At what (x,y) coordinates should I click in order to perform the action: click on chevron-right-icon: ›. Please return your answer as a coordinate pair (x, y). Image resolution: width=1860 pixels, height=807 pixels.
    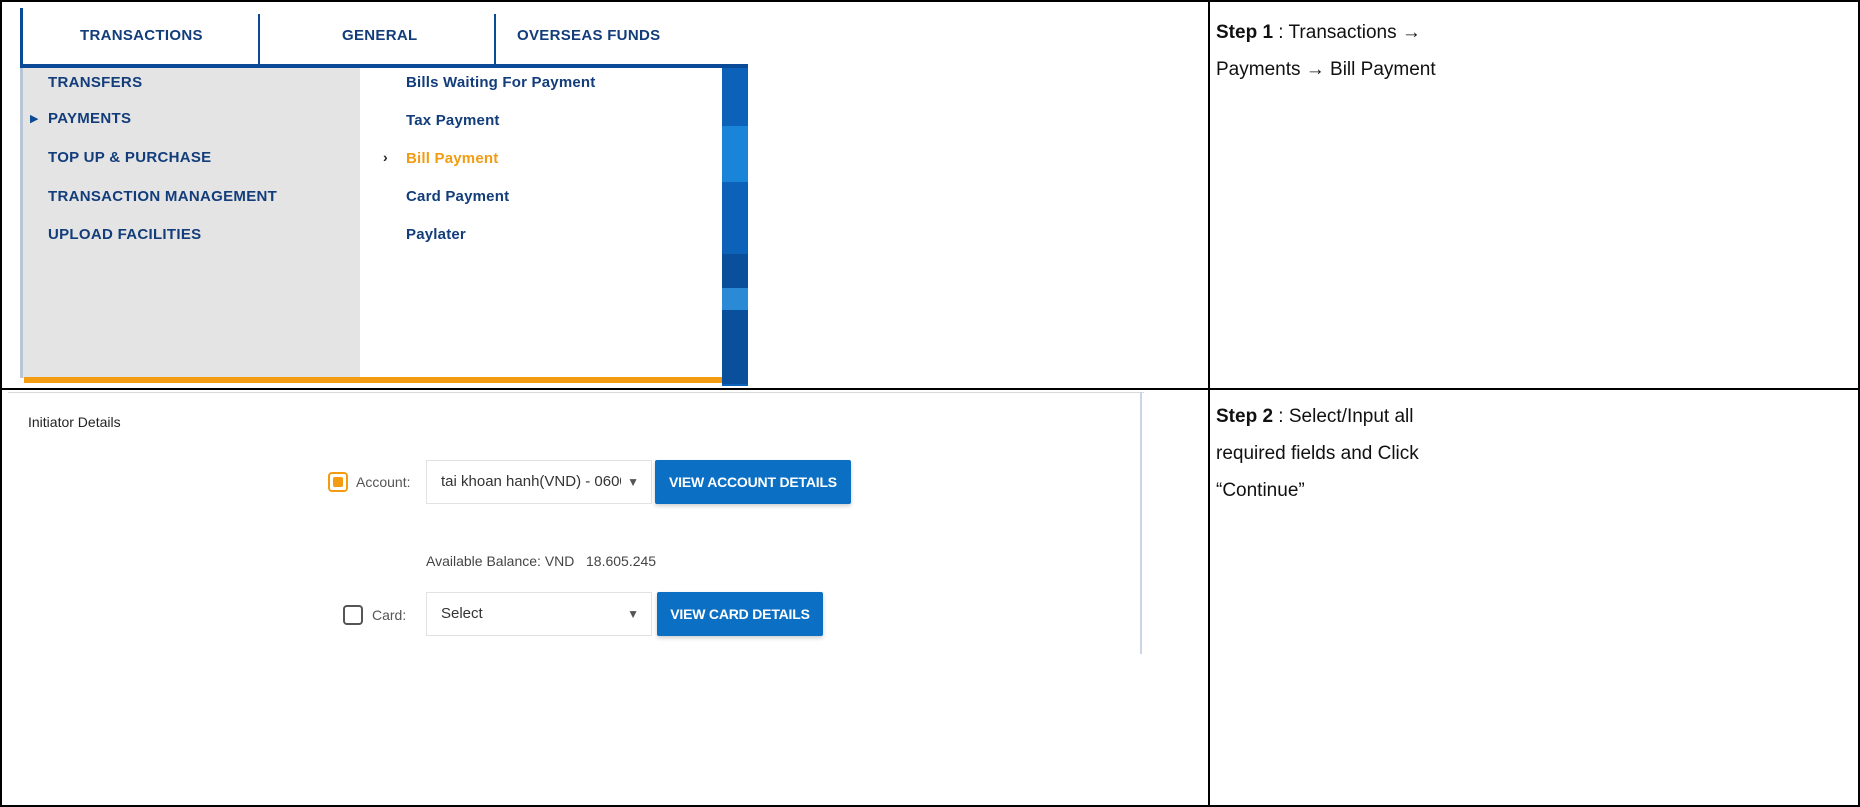
    Looking at the image, I should click on (385, 157).